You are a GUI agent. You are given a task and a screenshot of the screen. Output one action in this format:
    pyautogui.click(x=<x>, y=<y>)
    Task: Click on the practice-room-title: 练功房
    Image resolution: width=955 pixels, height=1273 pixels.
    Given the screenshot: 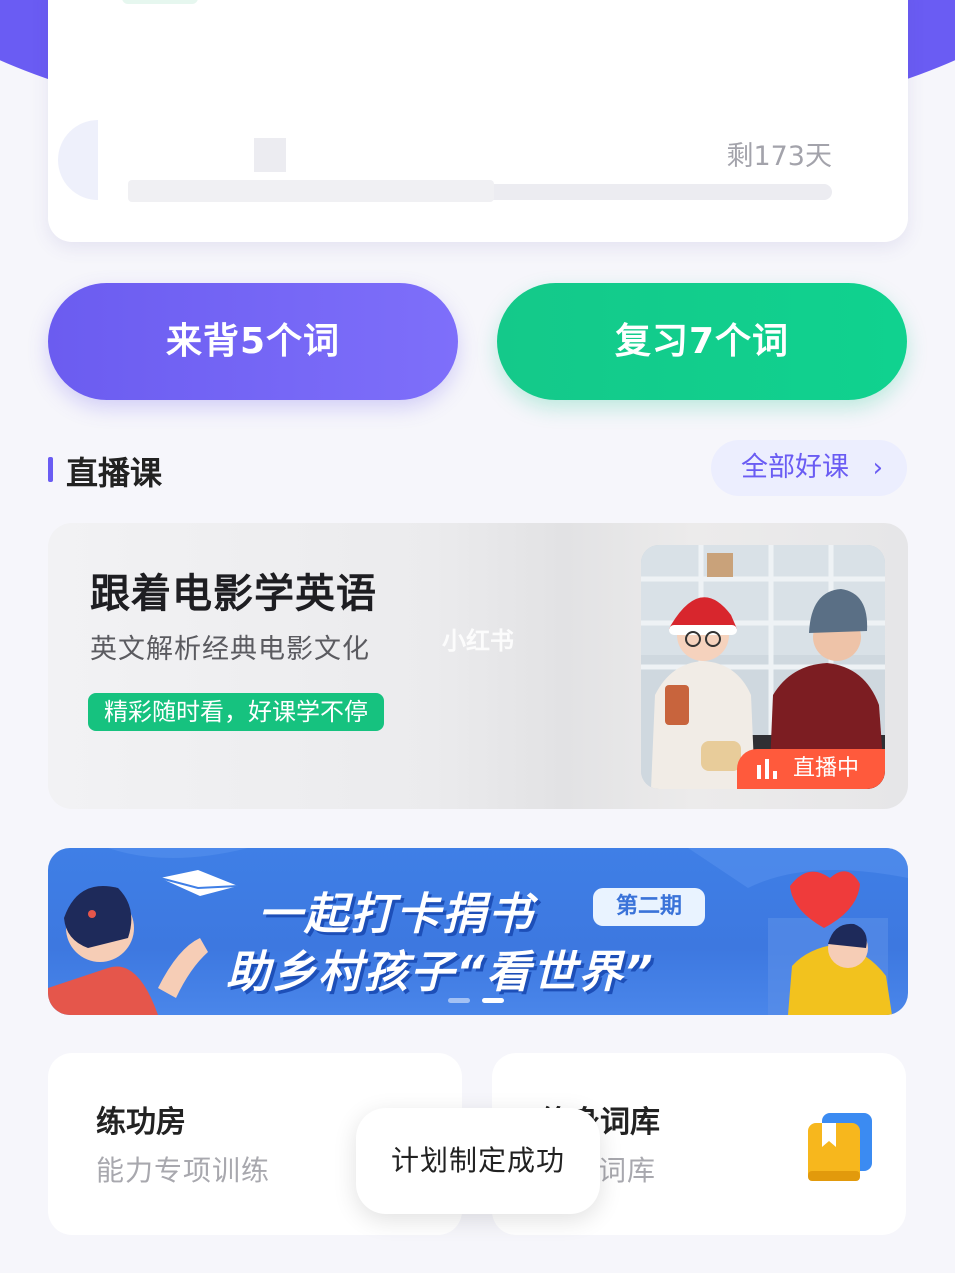 What is the action you would take?
    pyautogui.click(x=141, y=1122)
    